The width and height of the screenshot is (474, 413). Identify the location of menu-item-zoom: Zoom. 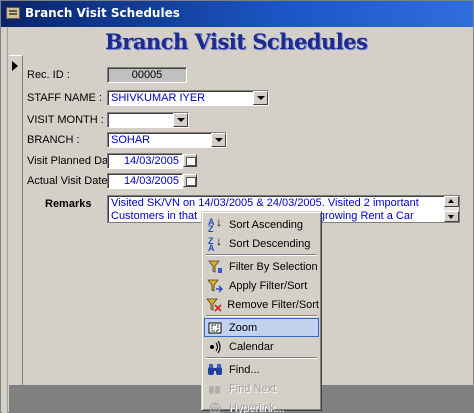
(261, 327).